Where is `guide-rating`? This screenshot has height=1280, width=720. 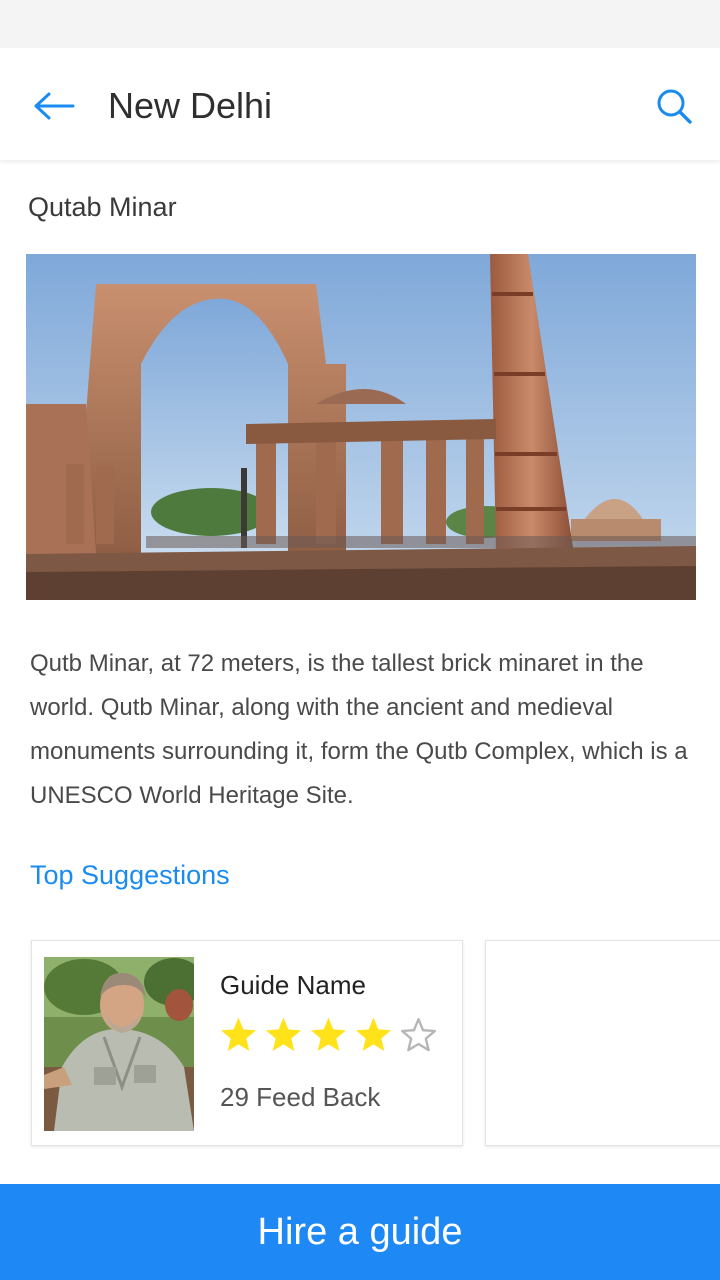 guide-rating is located at coordinates (328, 1035).